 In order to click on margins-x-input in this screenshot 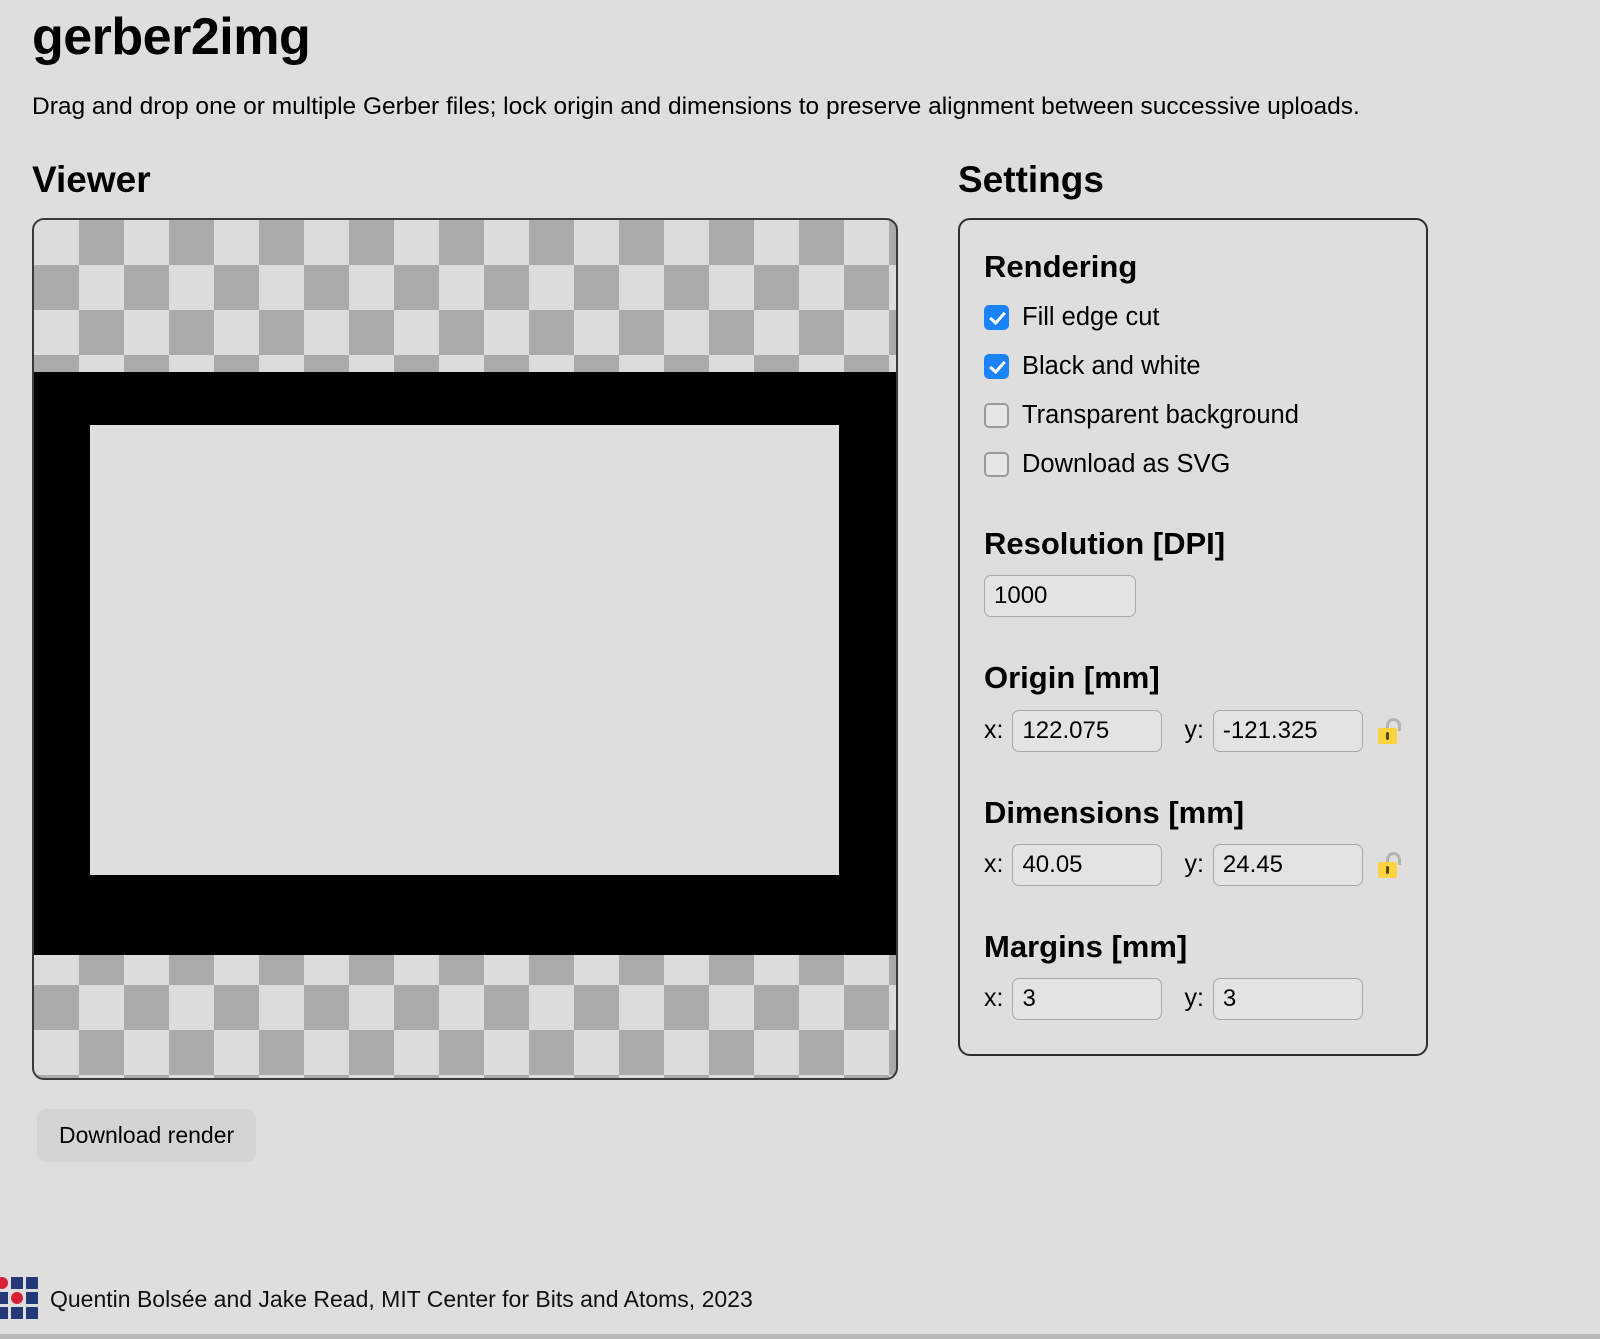, I will do `click(1087, 998)`.